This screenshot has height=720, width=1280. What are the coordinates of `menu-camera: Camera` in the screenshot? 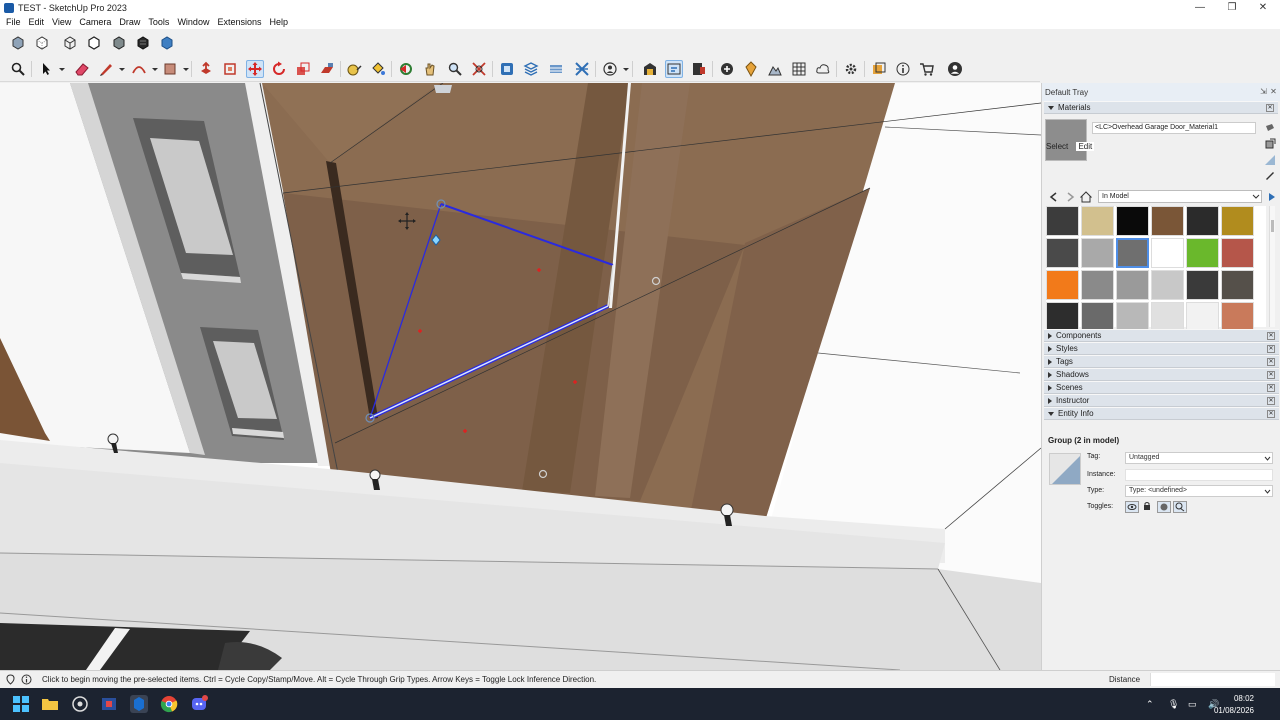 It's located at (95, 22).